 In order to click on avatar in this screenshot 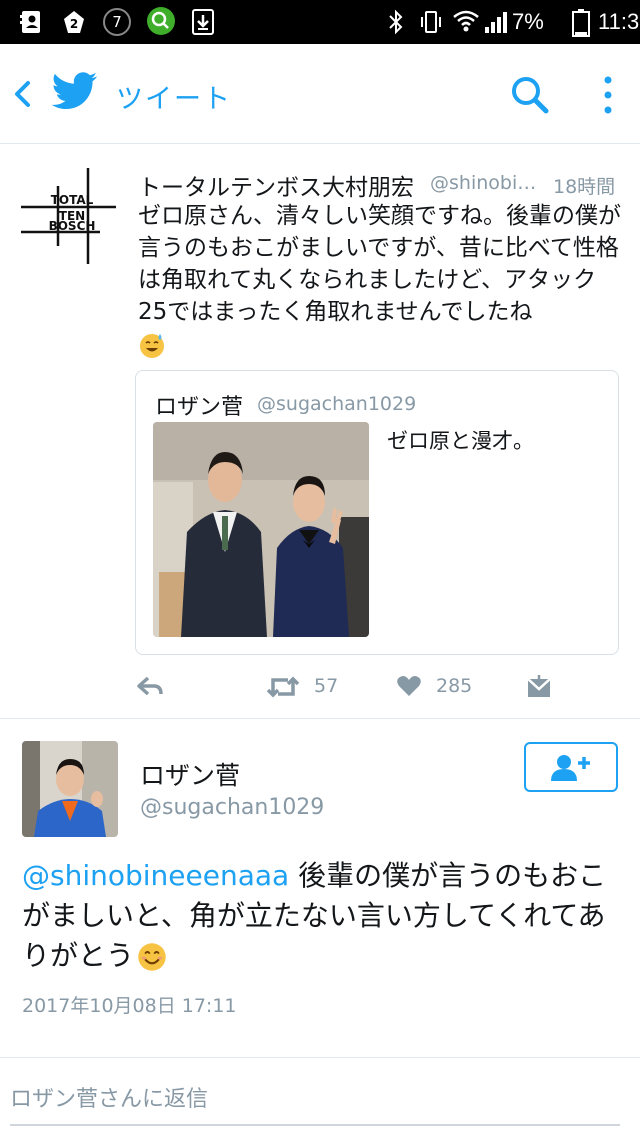, I will do `click(70, 789)`.